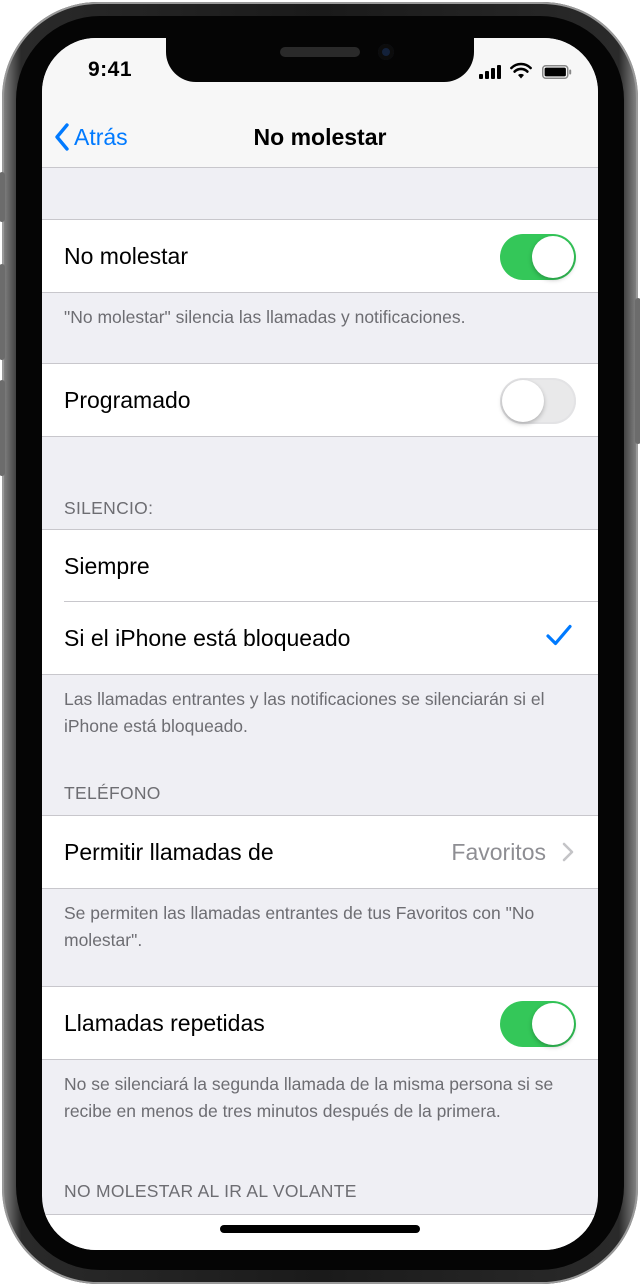 This screenshot has height=1286, width=640. I want to click on scheduled-label: Programado, so click(127, 400).